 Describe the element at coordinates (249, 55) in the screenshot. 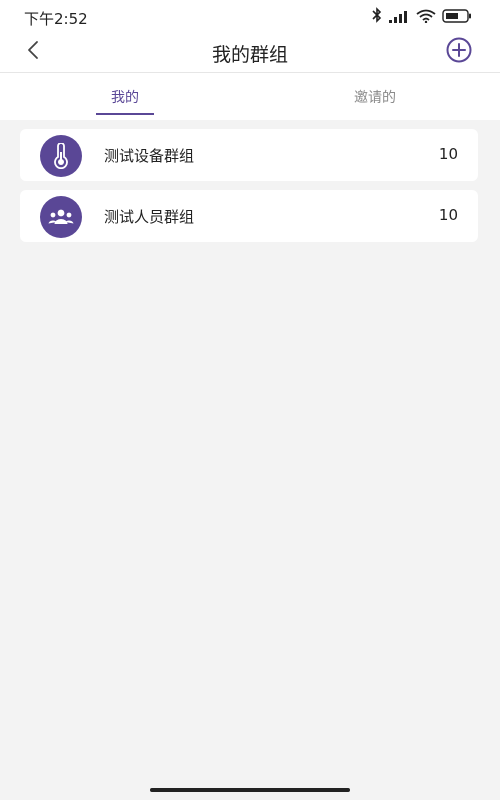

I see `page-title: 我的群组` at that location.